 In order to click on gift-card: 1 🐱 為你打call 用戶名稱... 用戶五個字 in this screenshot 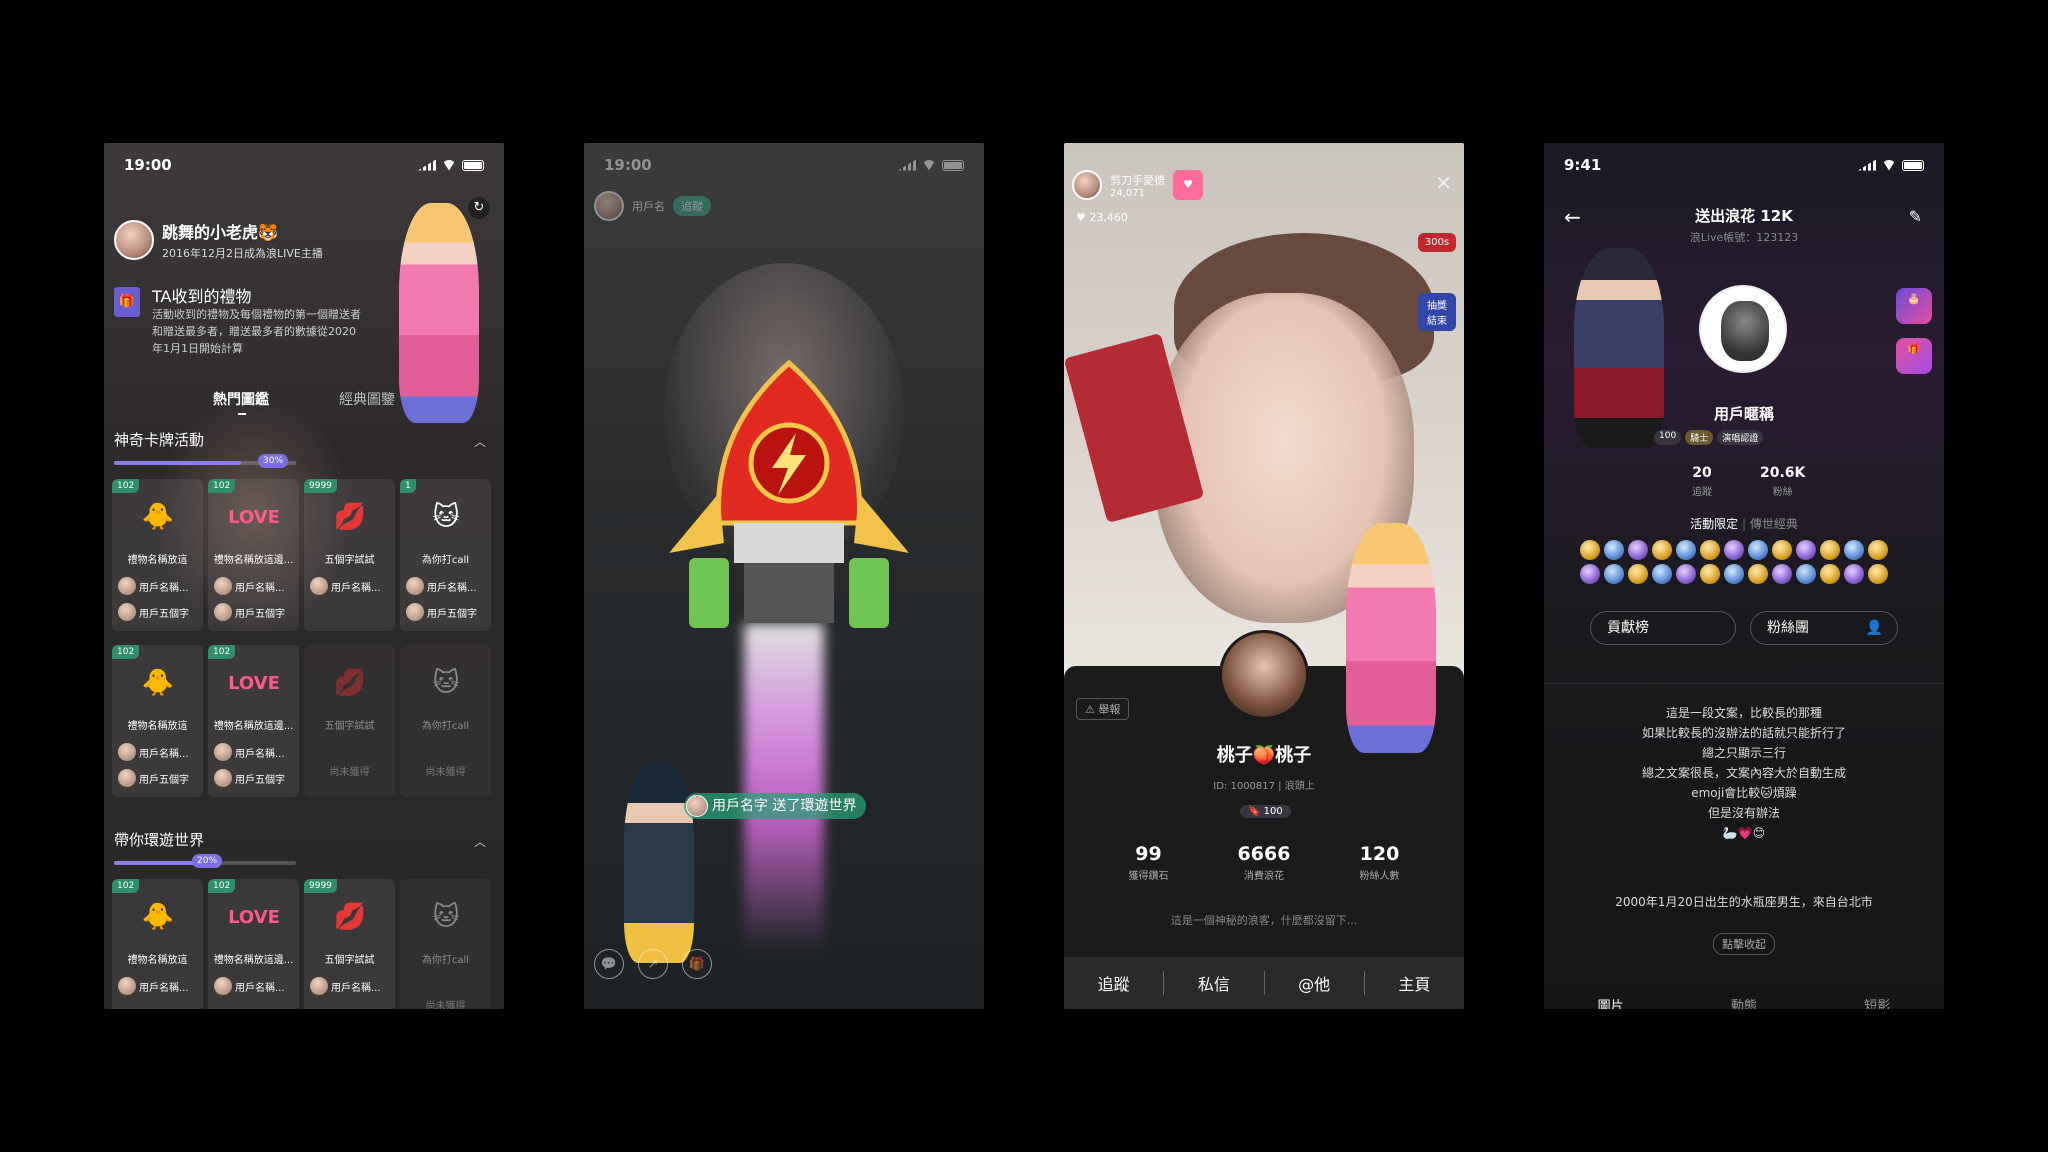, I will do `click(445, 555)`.